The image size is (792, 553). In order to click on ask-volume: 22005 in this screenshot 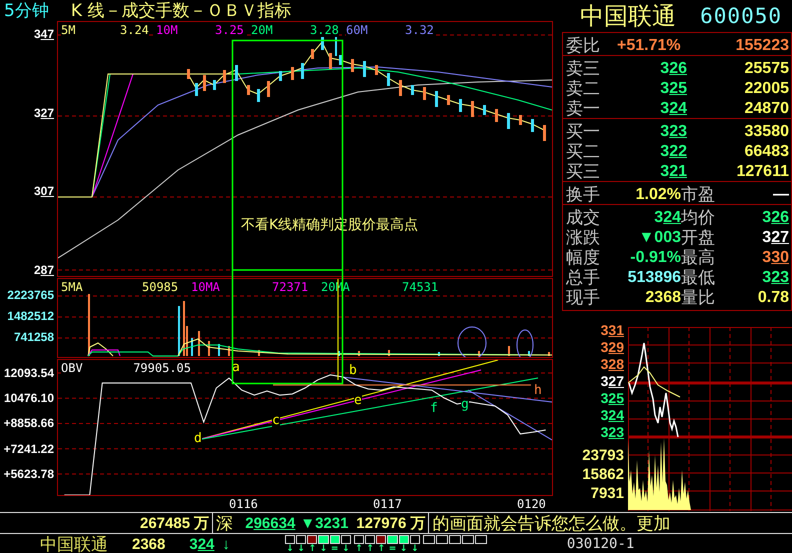, I will do `click(767, 89)`.